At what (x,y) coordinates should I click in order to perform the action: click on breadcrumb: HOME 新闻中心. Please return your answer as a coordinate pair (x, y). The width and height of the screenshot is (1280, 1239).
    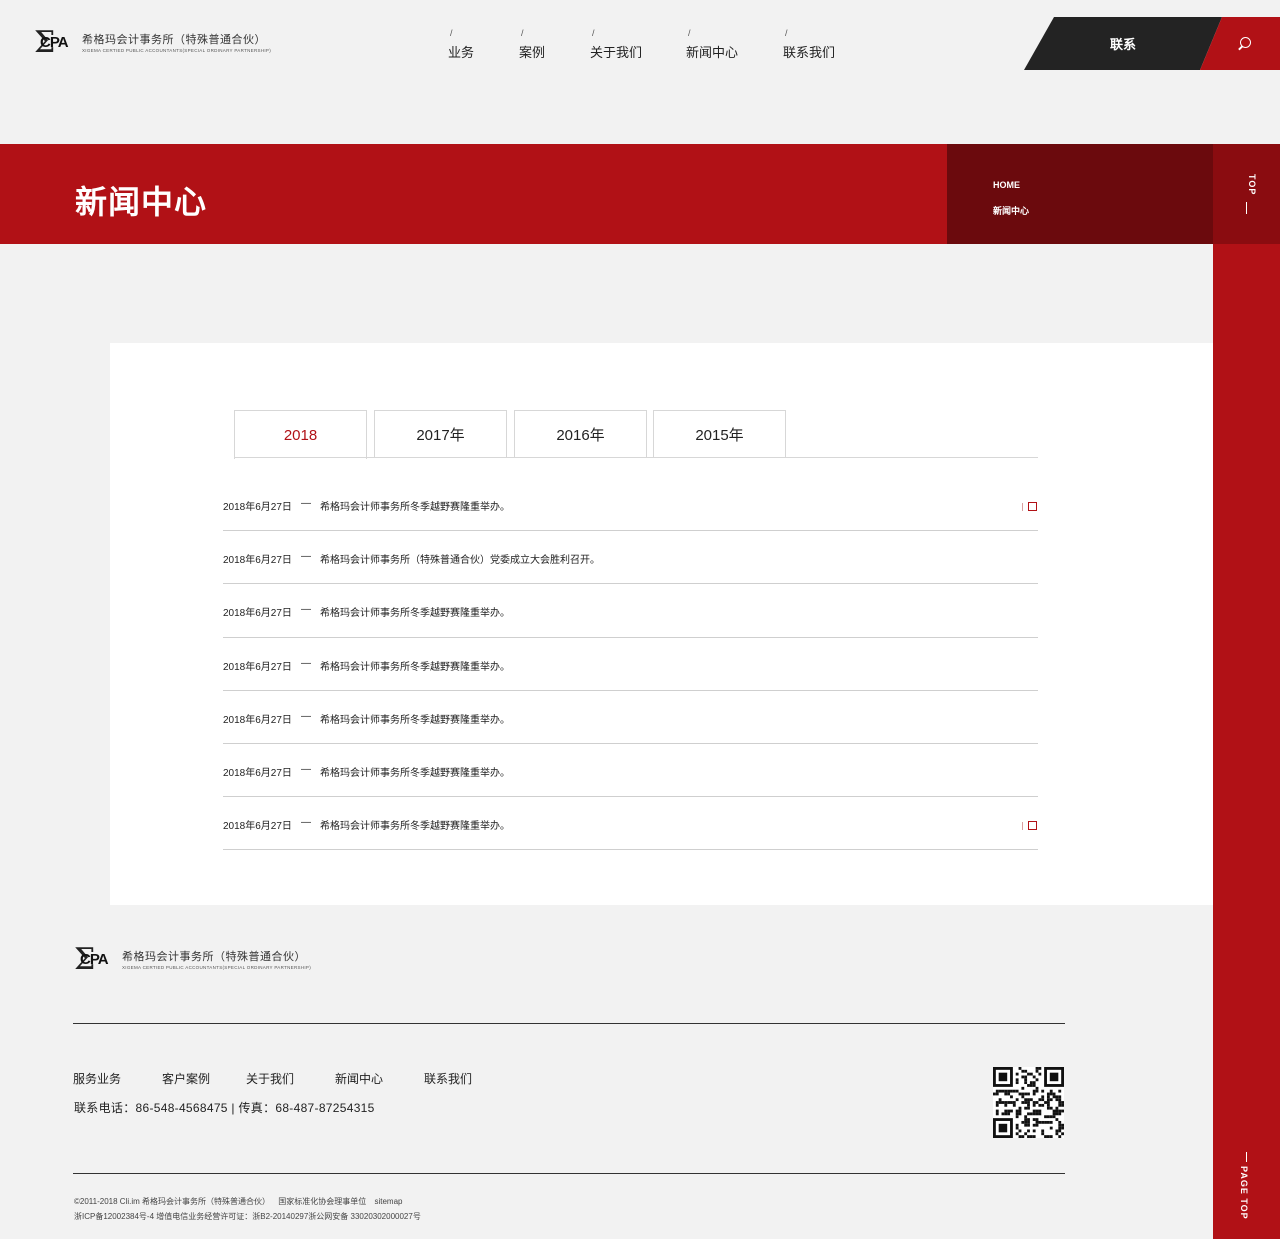
    Looking at the image, I should click on (1080, 194).